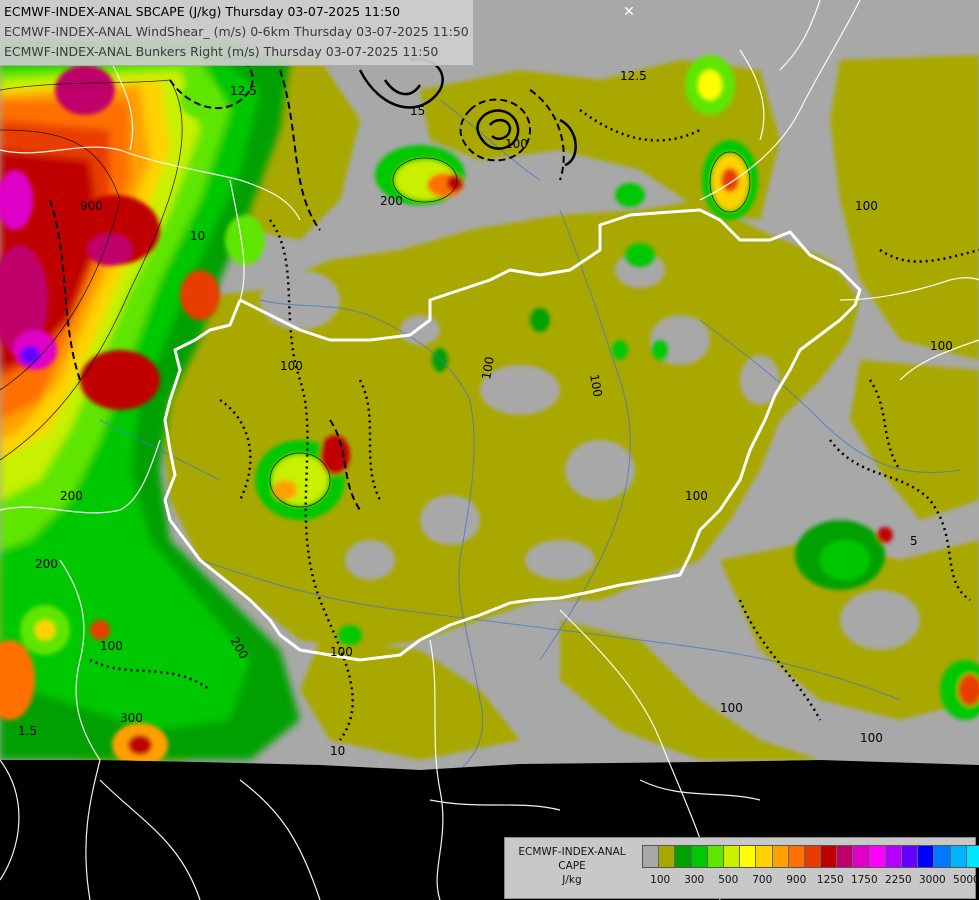  What do you see at coordinates (762, 880) in the screenshot?
I see `legend-tick-label: 700` at bounding box center [762, 880].